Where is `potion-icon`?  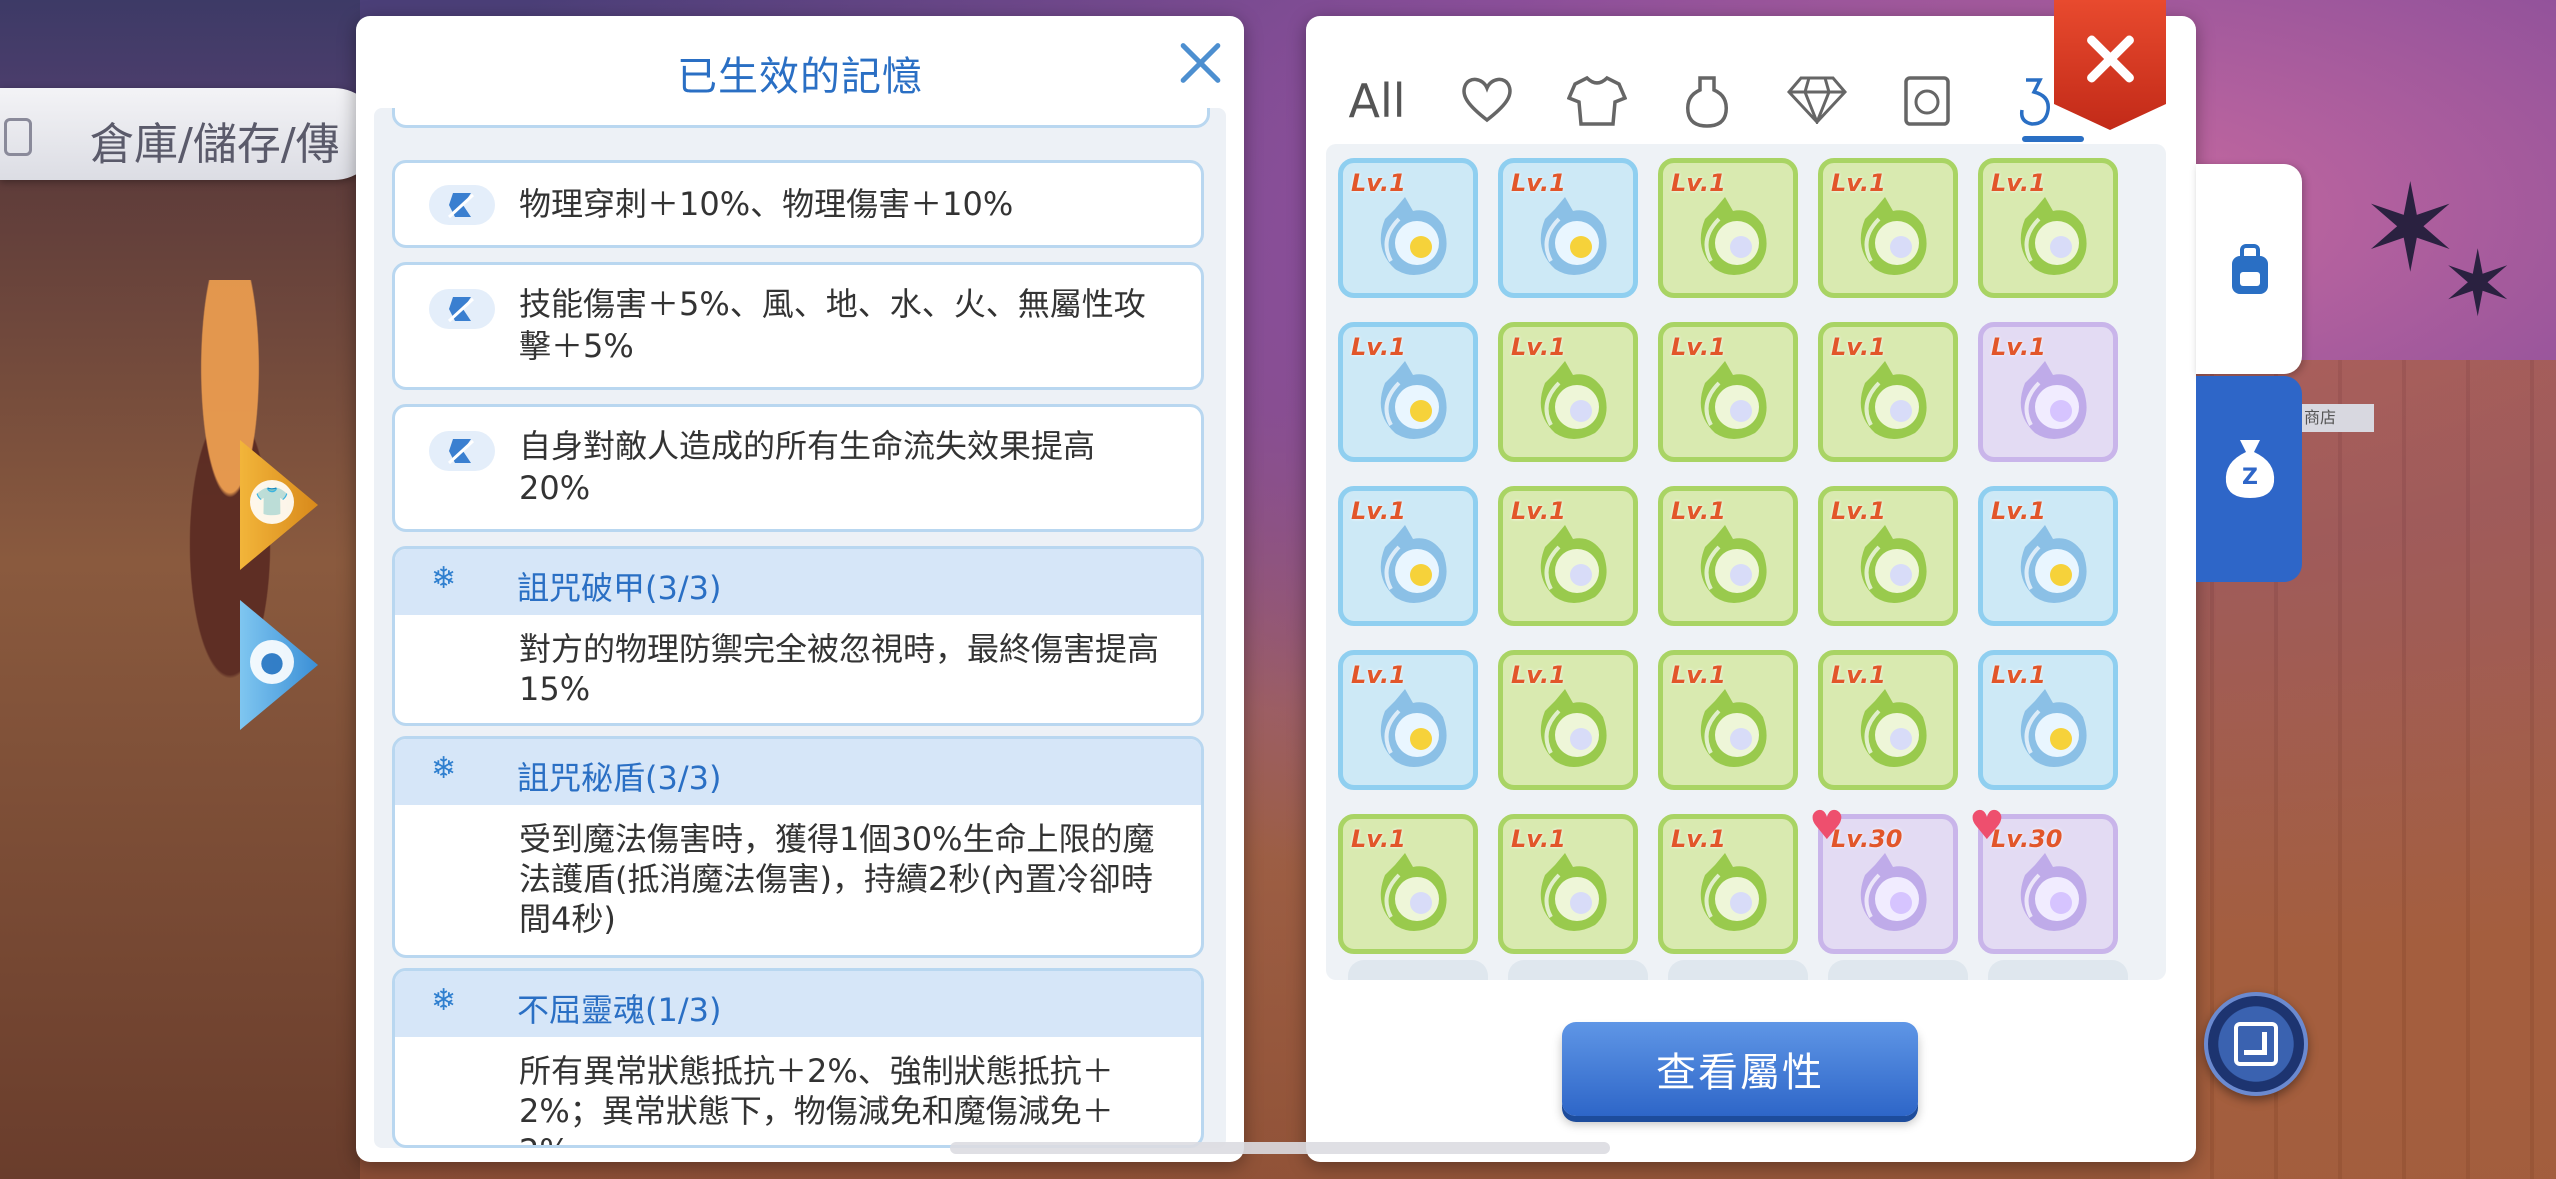 potion-icon is located at coordinates (1707, 102).